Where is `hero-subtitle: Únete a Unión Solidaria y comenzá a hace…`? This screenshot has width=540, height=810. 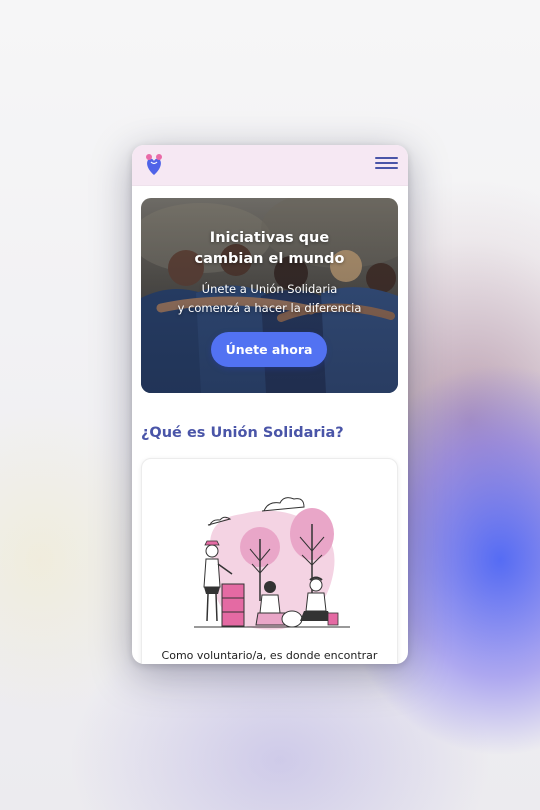
hero-subtitle: Únete a Unión Solidaria y comenzá a hace… is located at coordinates (269, 299).